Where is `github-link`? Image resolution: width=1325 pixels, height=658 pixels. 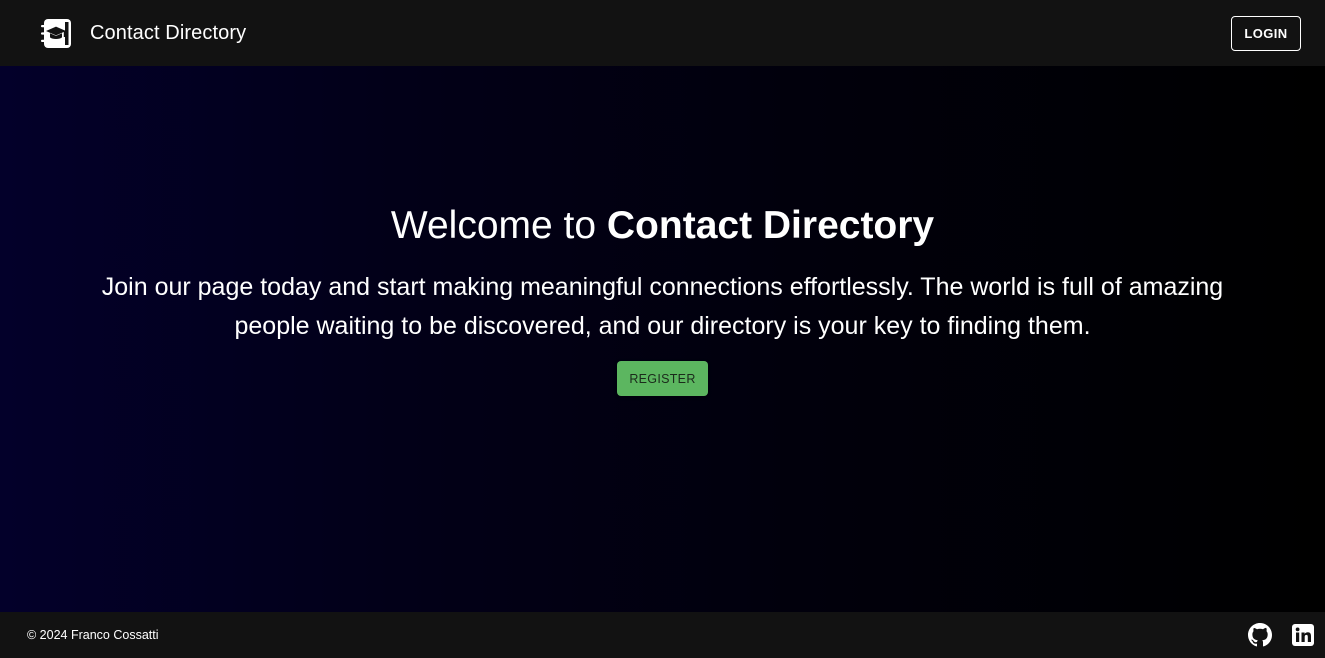
github-link is located at coordinates (1260, 635).